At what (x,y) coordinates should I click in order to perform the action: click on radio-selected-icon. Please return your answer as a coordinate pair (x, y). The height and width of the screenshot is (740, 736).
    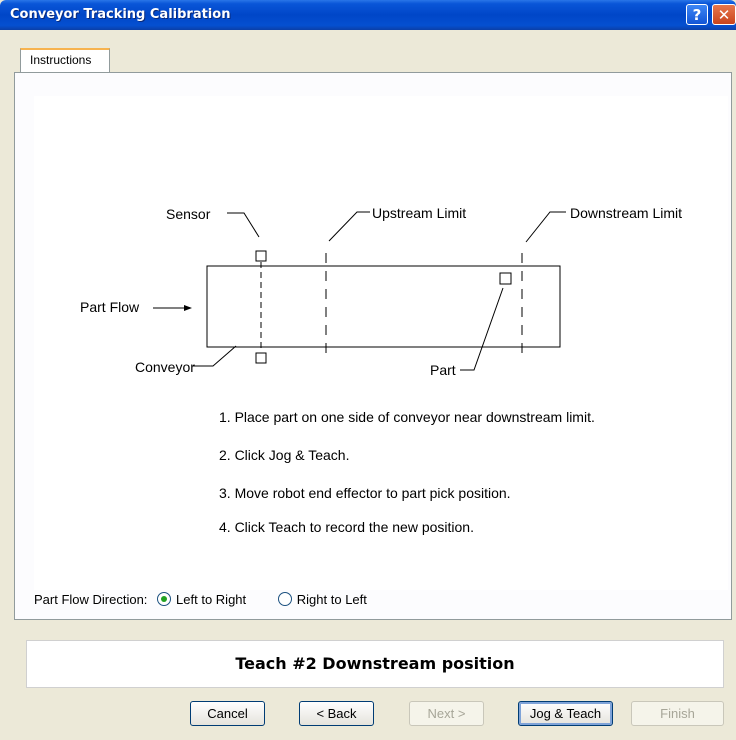
    Looking at the image, I should click on (164, 599).